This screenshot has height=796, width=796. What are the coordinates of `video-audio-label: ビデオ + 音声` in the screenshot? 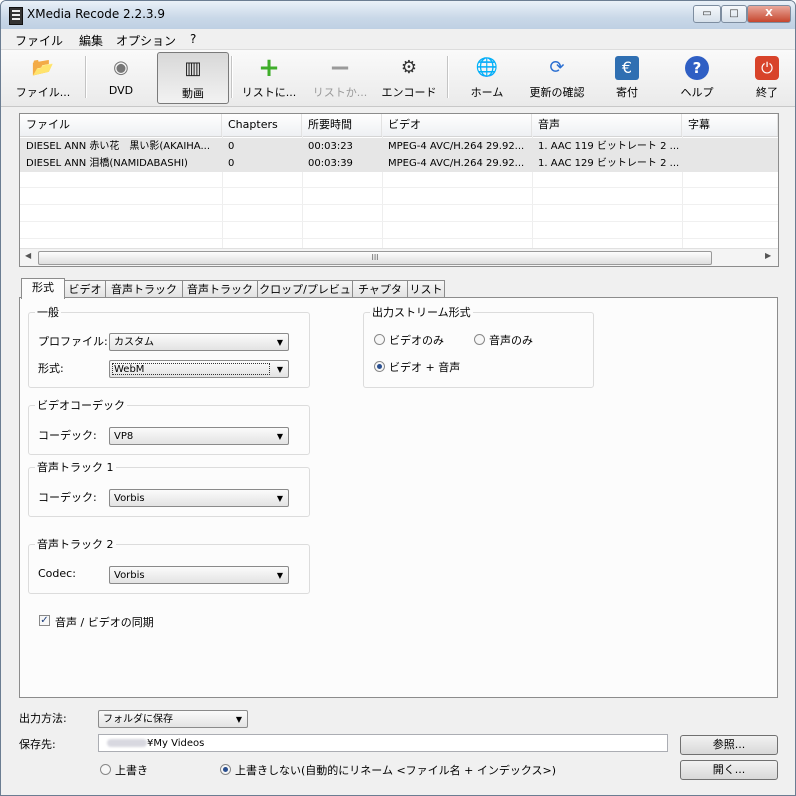 It's located at (425, 367).